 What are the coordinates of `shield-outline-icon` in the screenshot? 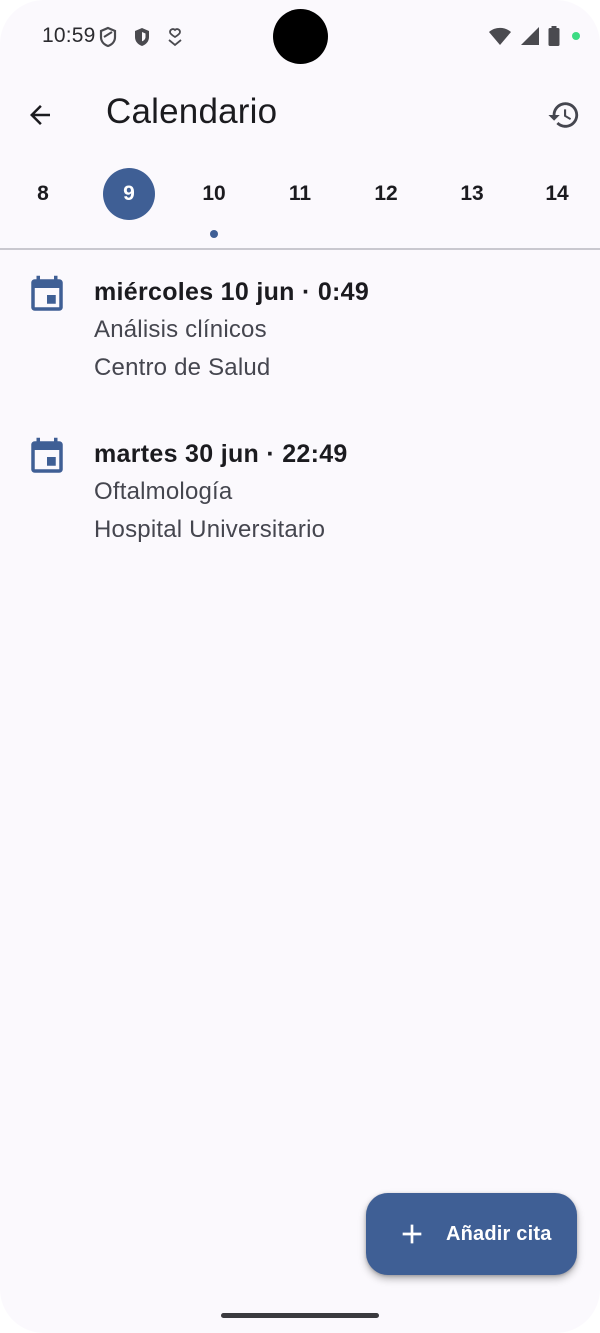 It's located at (108, 37).